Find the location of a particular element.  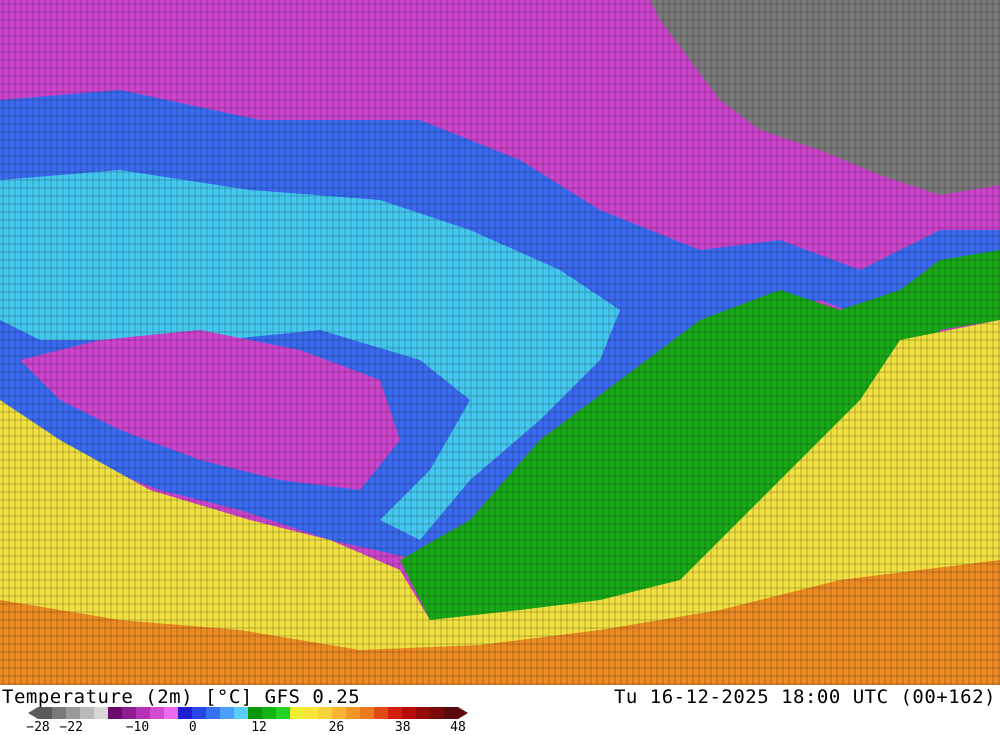

colorbar is located at coordinates (248, 713).